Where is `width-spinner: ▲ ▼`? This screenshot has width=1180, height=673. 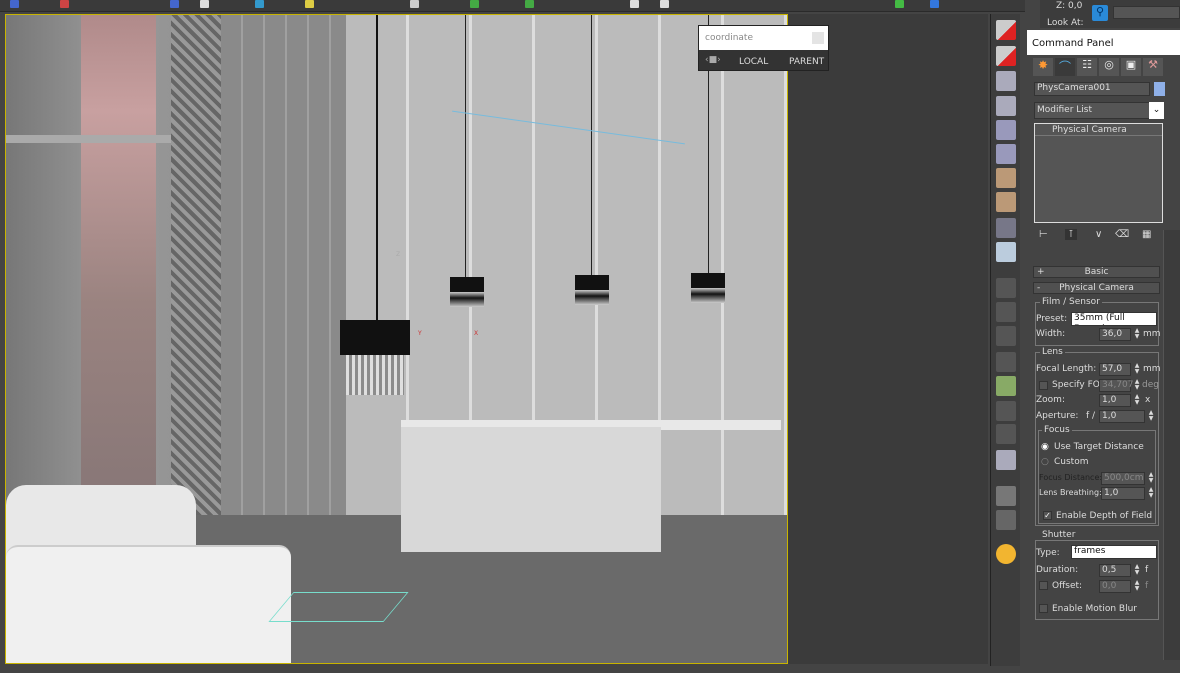 width-spinner: ▲ ▼ is located at coordinates (1137, 334).